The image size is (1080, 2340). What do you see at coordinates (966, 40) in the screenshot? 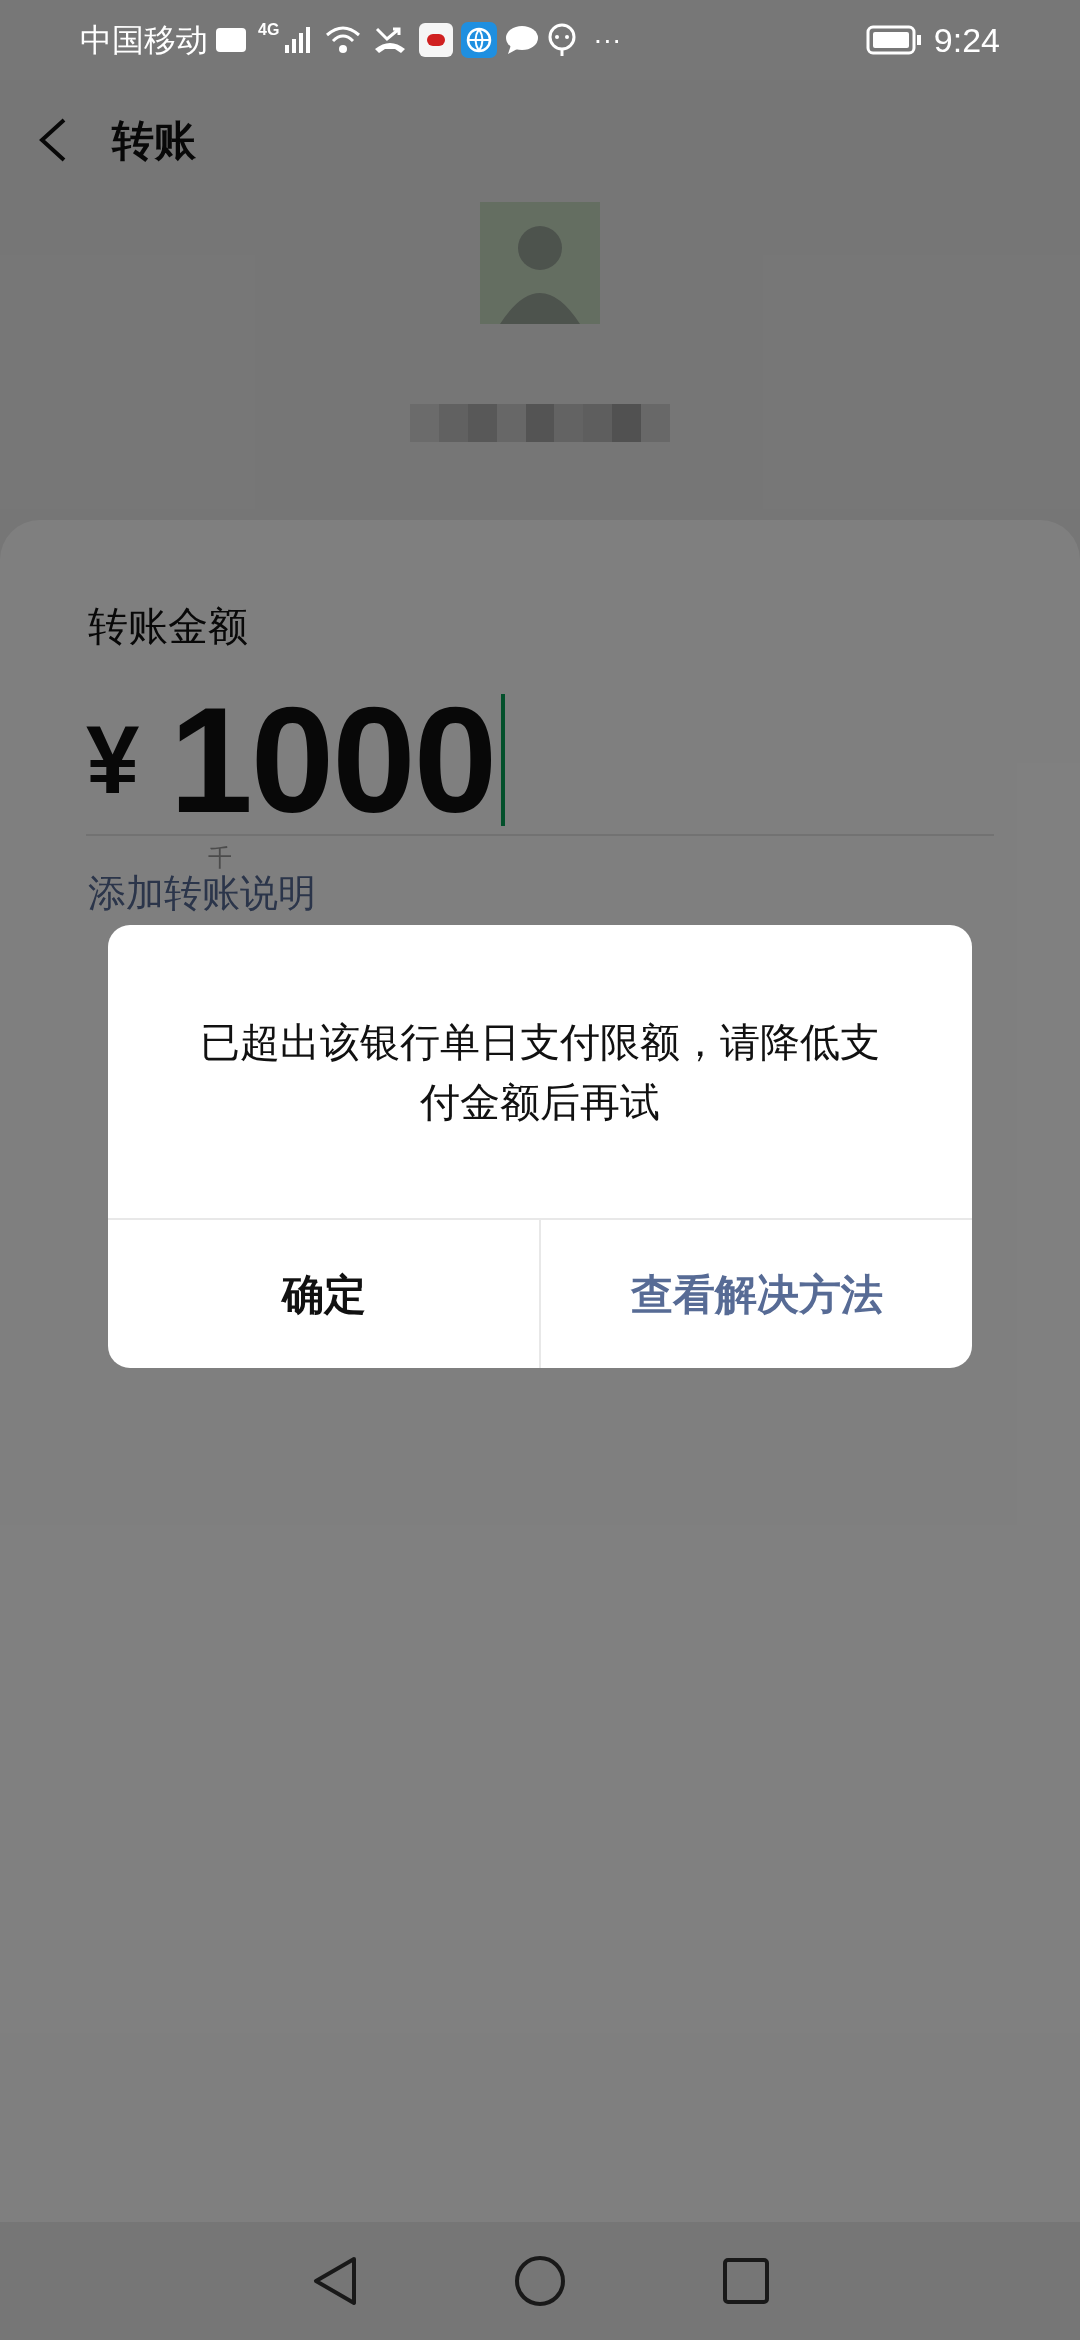
I see `clock-time: 9:24` at bounding box center [966, 40].